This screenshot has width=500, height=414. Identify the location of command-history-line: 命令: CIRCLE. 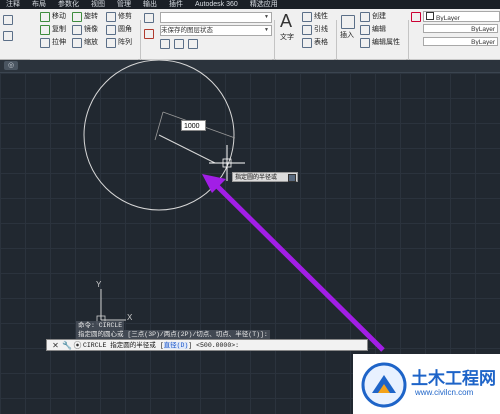
(100, 325).